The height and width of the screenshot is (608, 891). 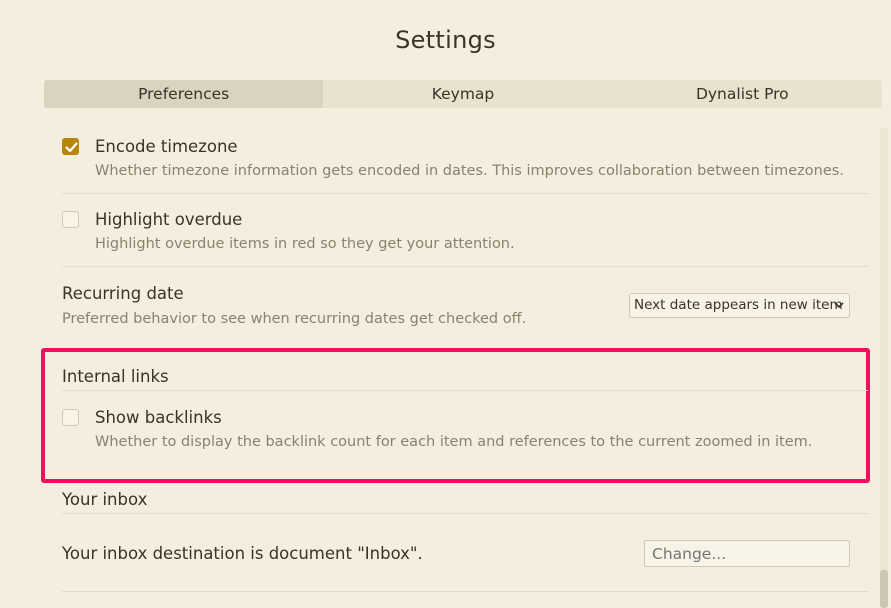 I want to click on internal-links-section-title: Internal links, so click(x=115, y=376).